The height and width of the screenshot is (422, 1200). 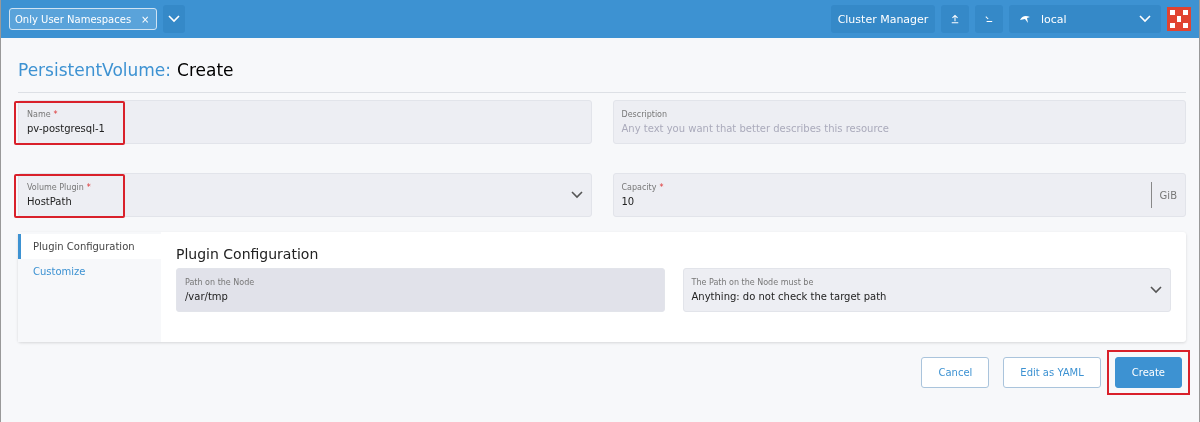 I want to click on input-field: Path on the Node /var/tmp, so click(x=420, y=290).